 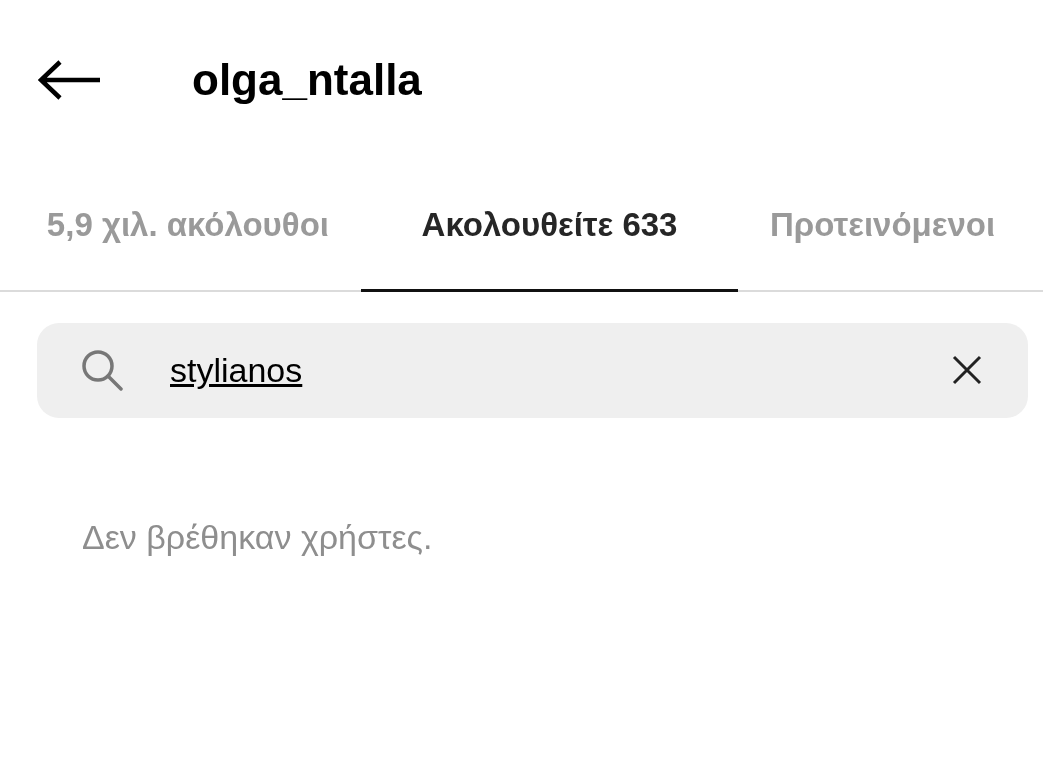 I want to click on profile-username: olga_ntalla, so click(x=307, y=80).